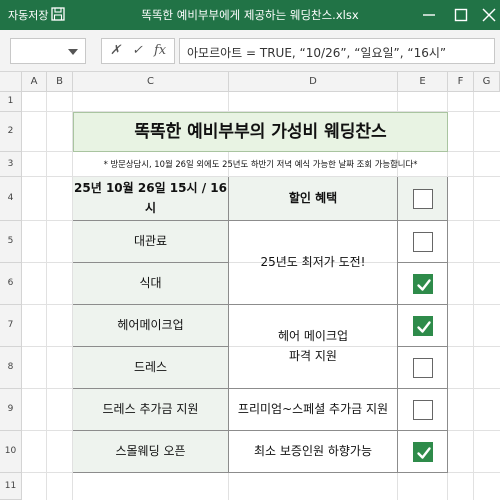  What do you see at coordinates (11, 452) in the screenshot?
I see `row-header-10: 10` at bounding box center [11, 452].